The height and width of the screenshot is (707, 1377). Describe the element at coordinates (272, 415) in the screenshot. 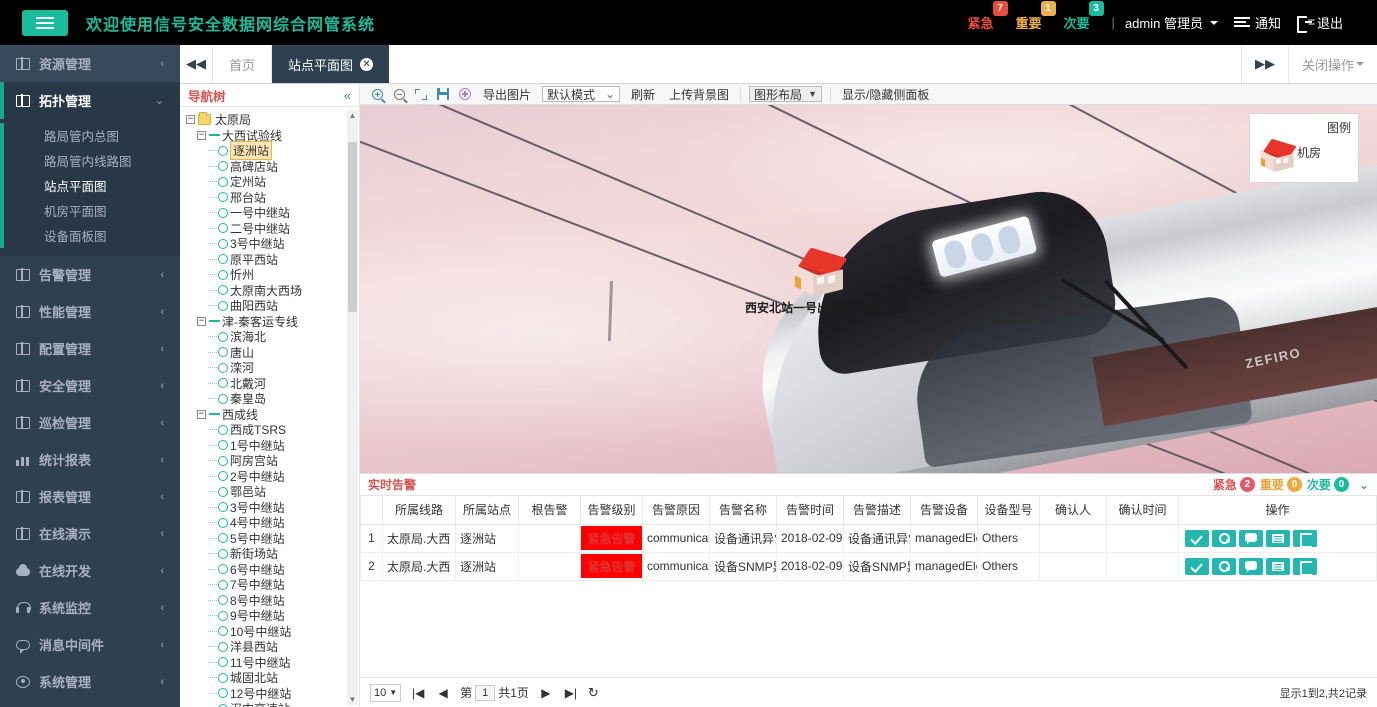

I see `tree-node: − 西成线` at that location.